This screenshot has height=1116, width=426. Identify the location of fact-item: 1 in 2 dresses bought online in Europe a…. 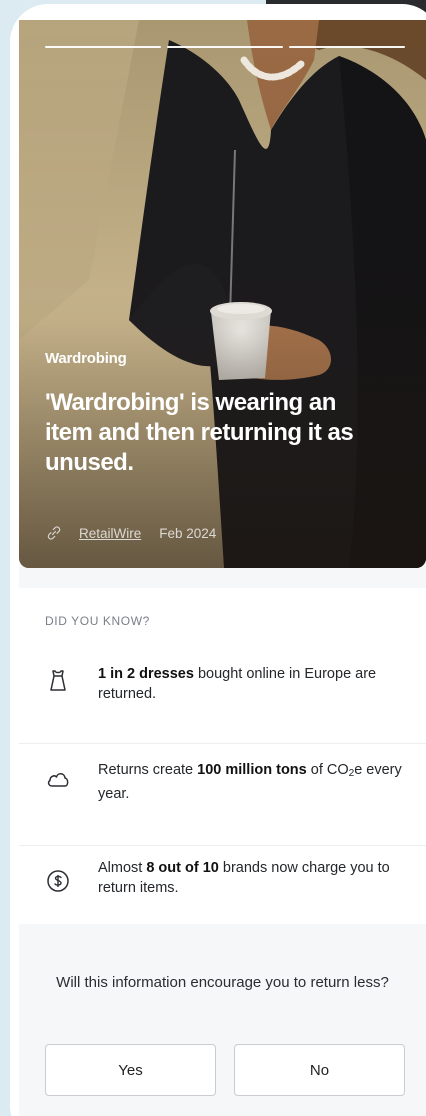
(222, 694).